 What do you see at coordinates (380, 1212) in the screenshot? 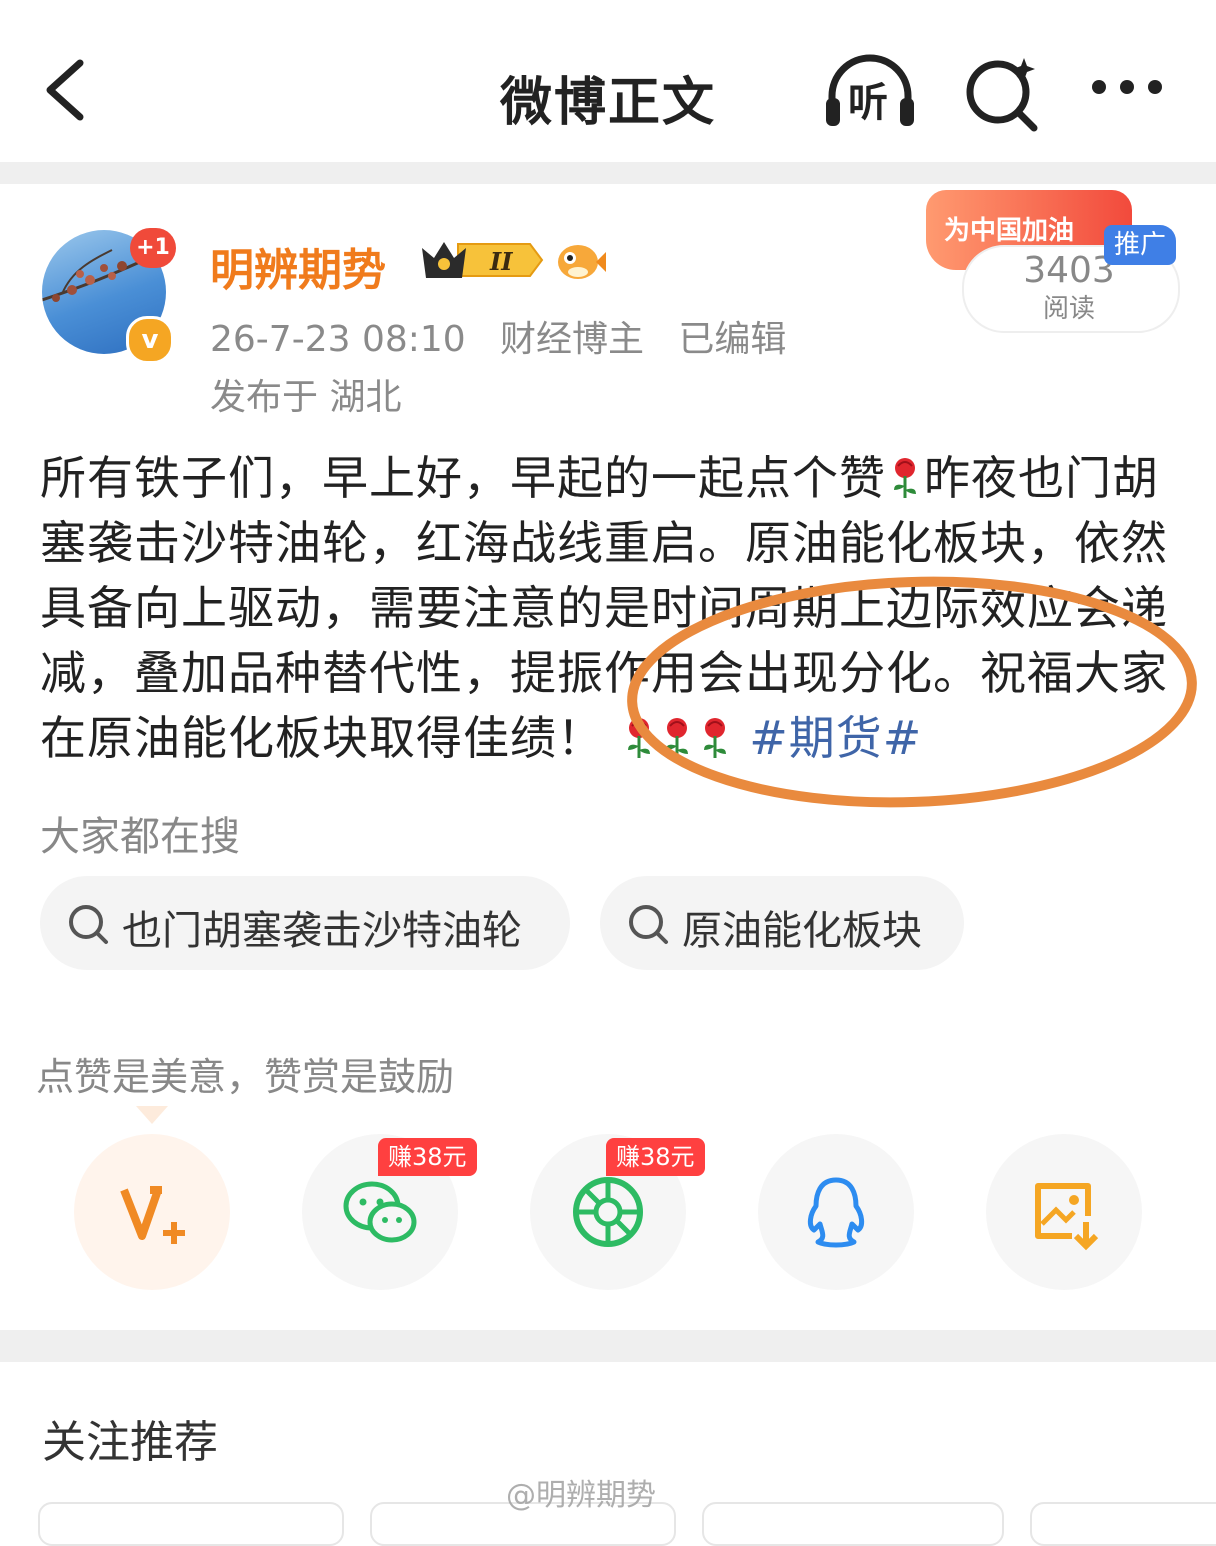
I see `wechat-icon` at bounding box center [380, 1212].